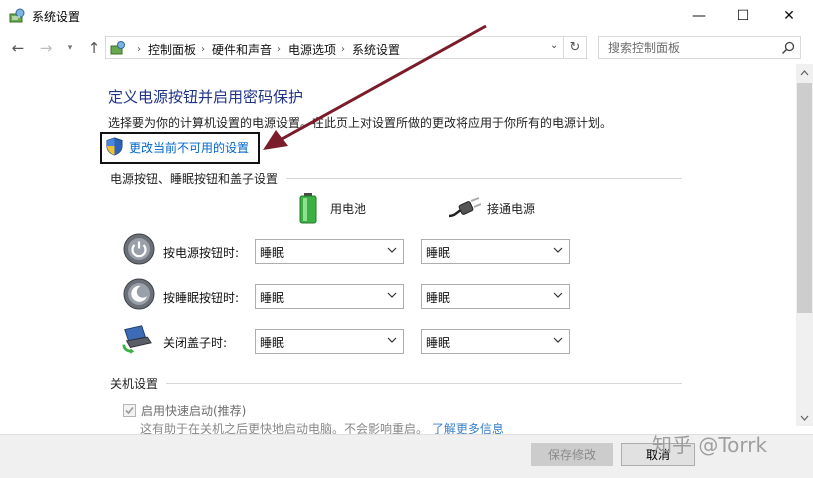 The width and height of the screenshot is (813, 478). Describe the element at coordinates (329, 341) in the screenshot. I see `lid-close-battery-select: 睡眠` at that location.